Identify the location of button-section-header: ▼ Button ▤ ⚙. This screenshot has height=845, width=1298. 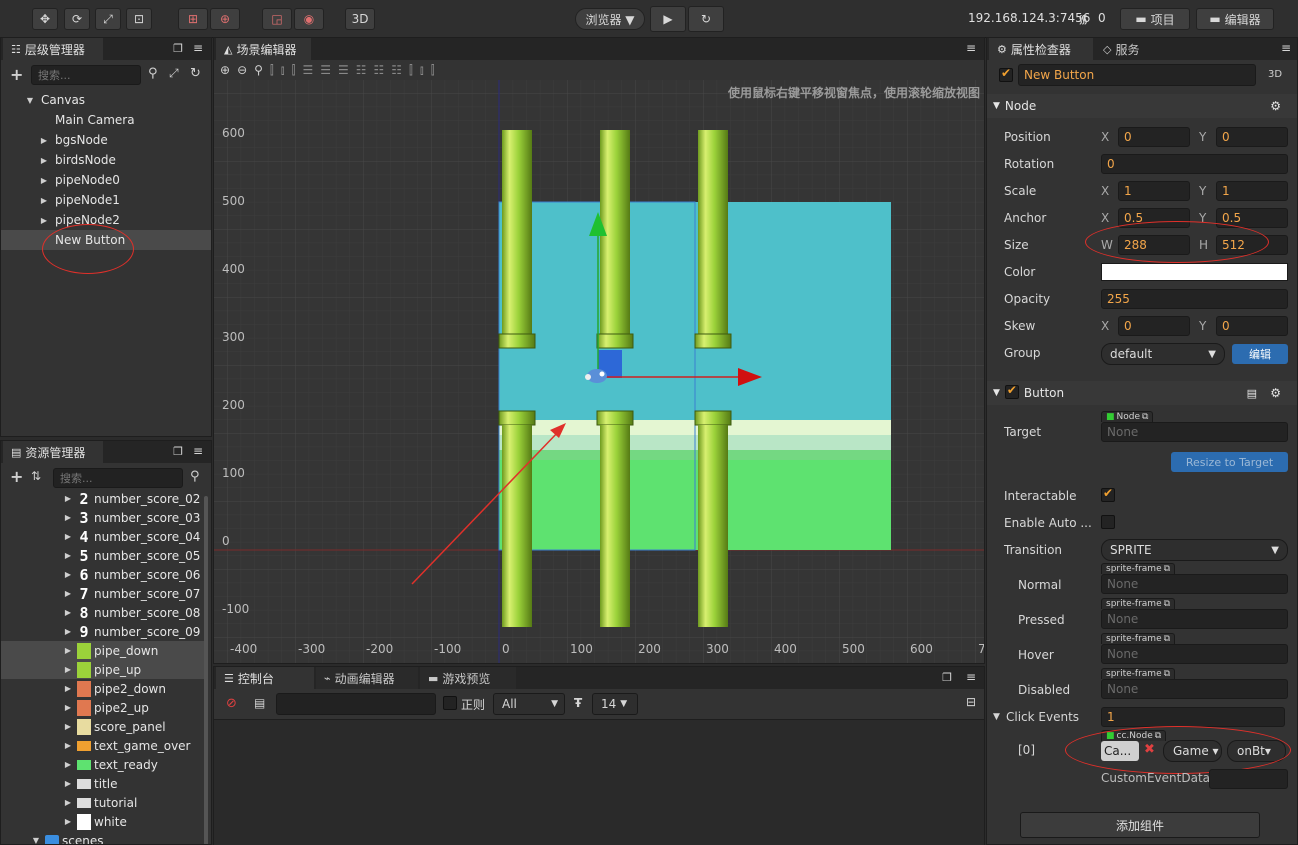
(1142, 393).